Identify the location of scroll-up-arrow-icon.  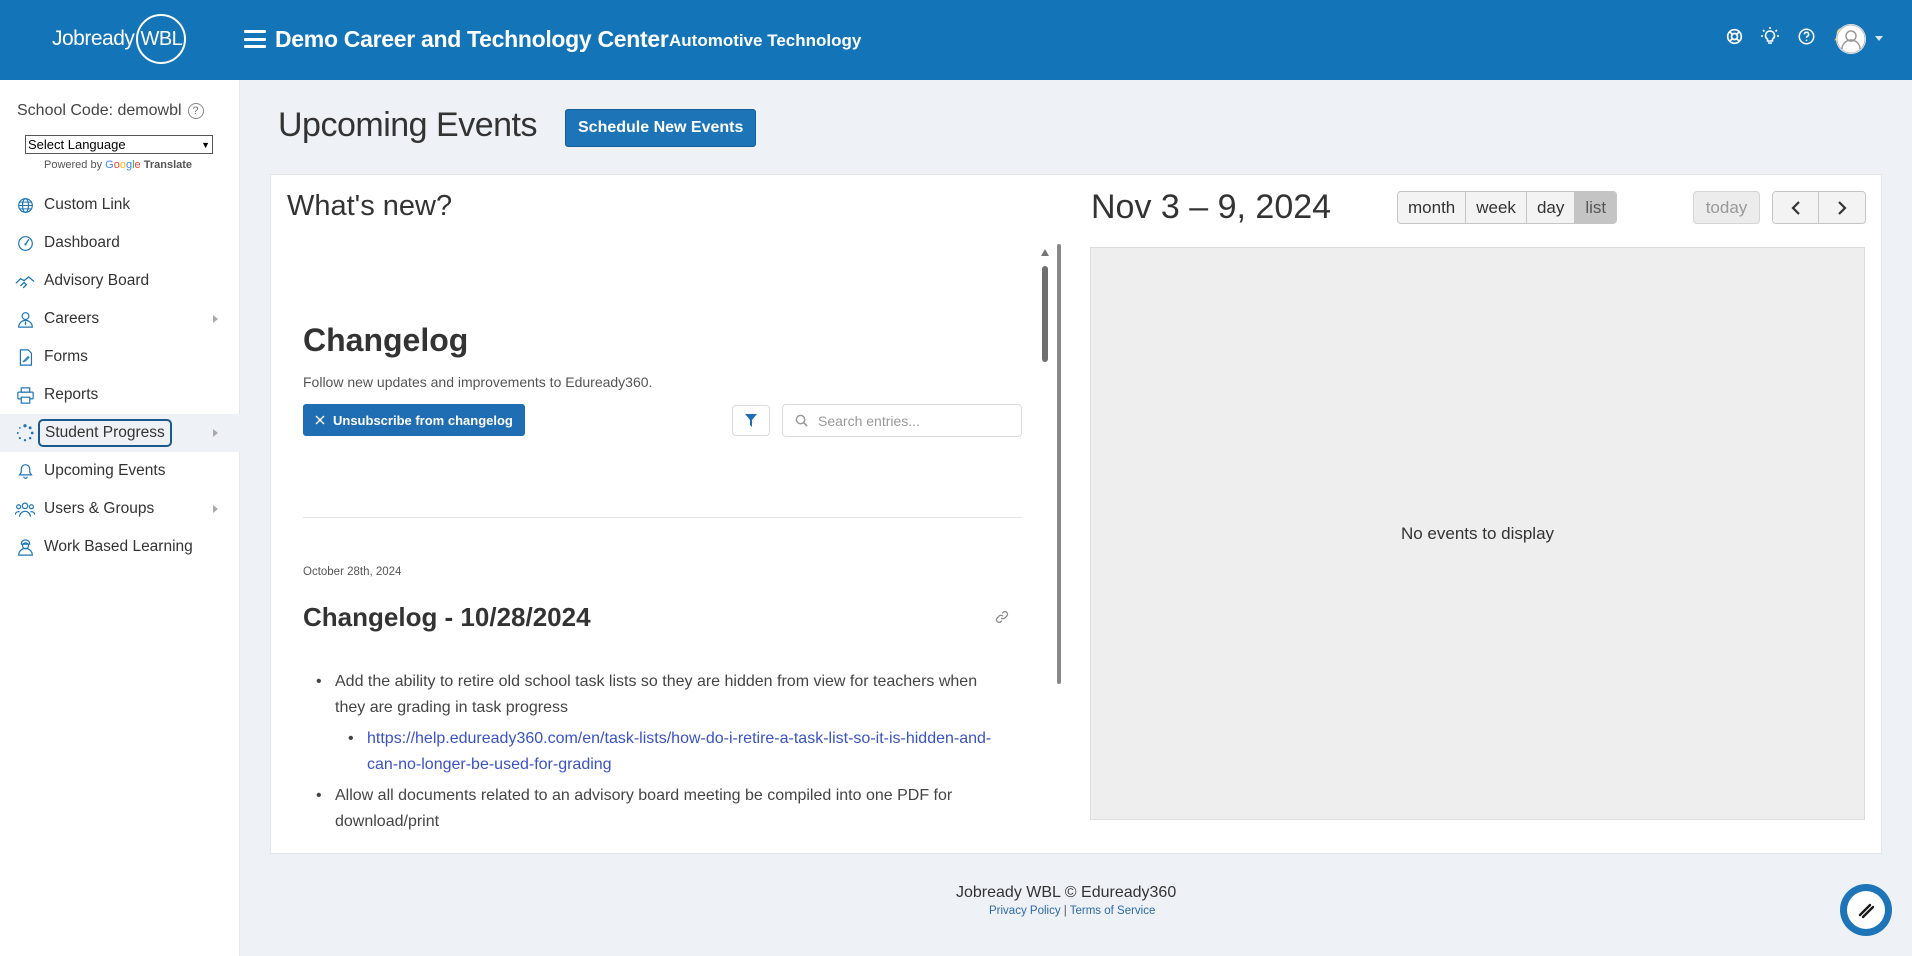
(1045, 252).